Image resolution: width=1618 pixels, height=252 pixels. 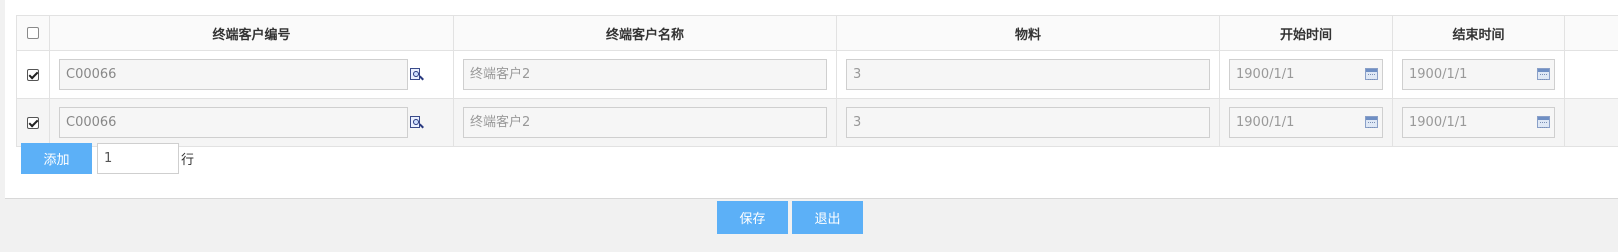 I want to click on select-all-checkbox, so click(x=33, y=33).